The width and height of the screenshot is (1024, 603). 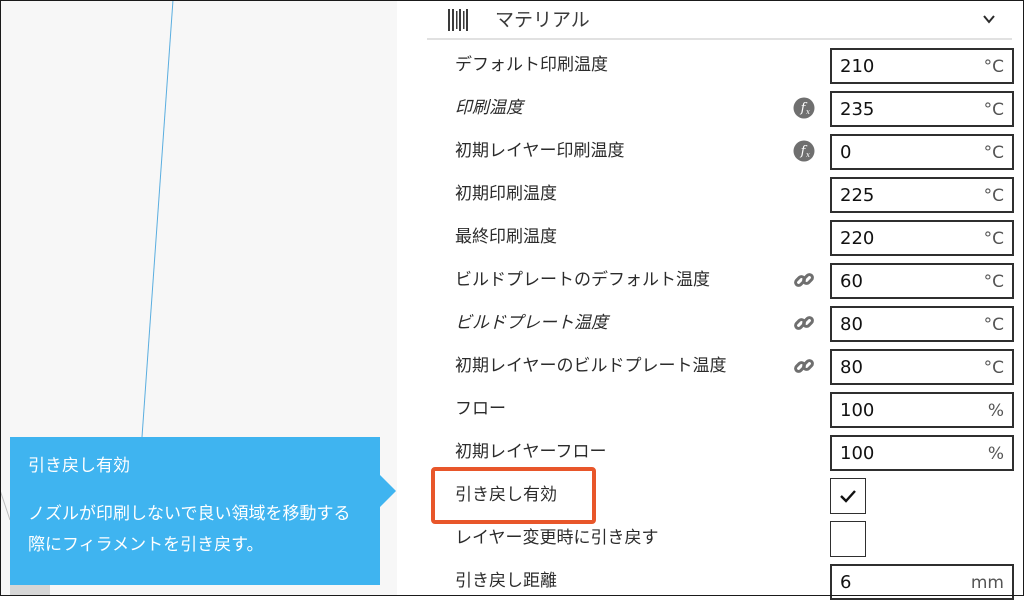 What do you see at coordinates (922, 66) in the screenshot?
I see `setting-input-field: 210 °C` at bounding box center [922, 66].